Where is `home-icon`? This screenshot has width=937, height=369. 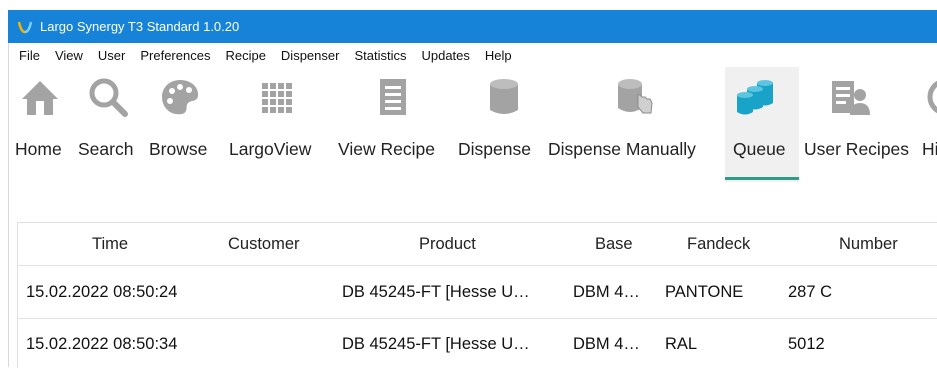 home-icon is located at coordinates (40, 97).